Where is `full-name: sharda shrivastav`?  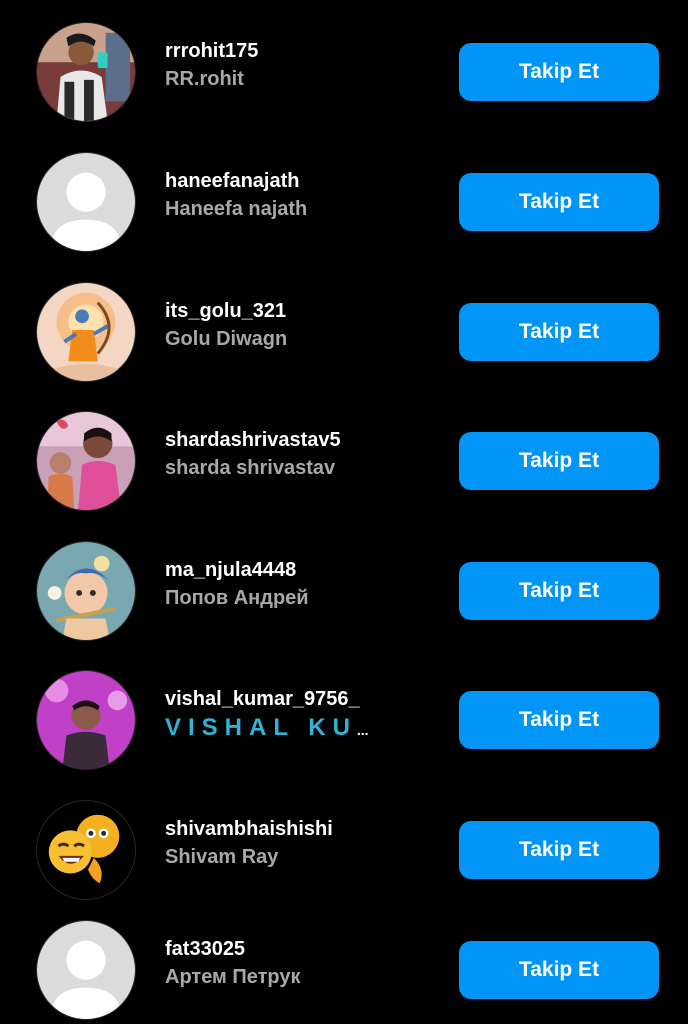 full-name: sharda shrivastav is located at coordinates (250, 468).